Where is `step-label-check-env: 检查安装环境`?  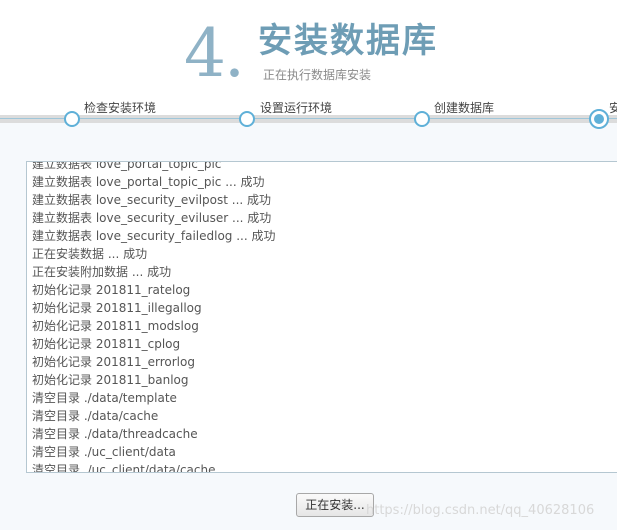 step-label-check-env: 检查安装环境 is located at coordinates (120, 108).